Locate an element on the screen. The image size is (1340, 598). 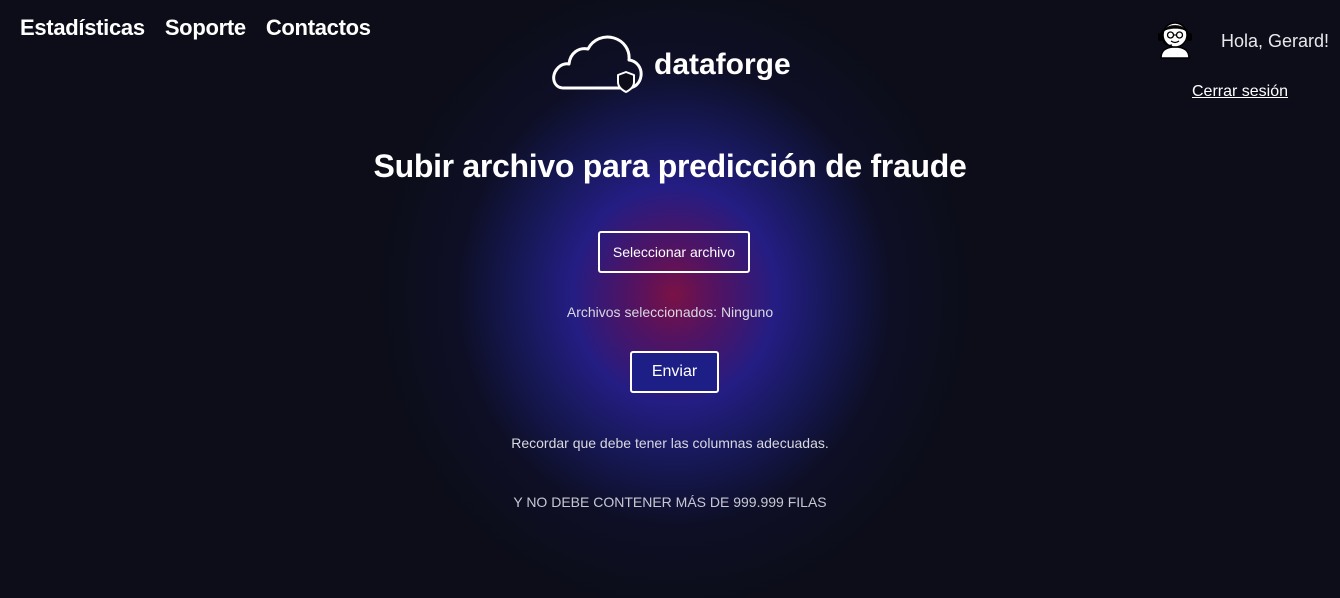
logout-link: Cerrar sesión is located at coordinates (1240, 92).